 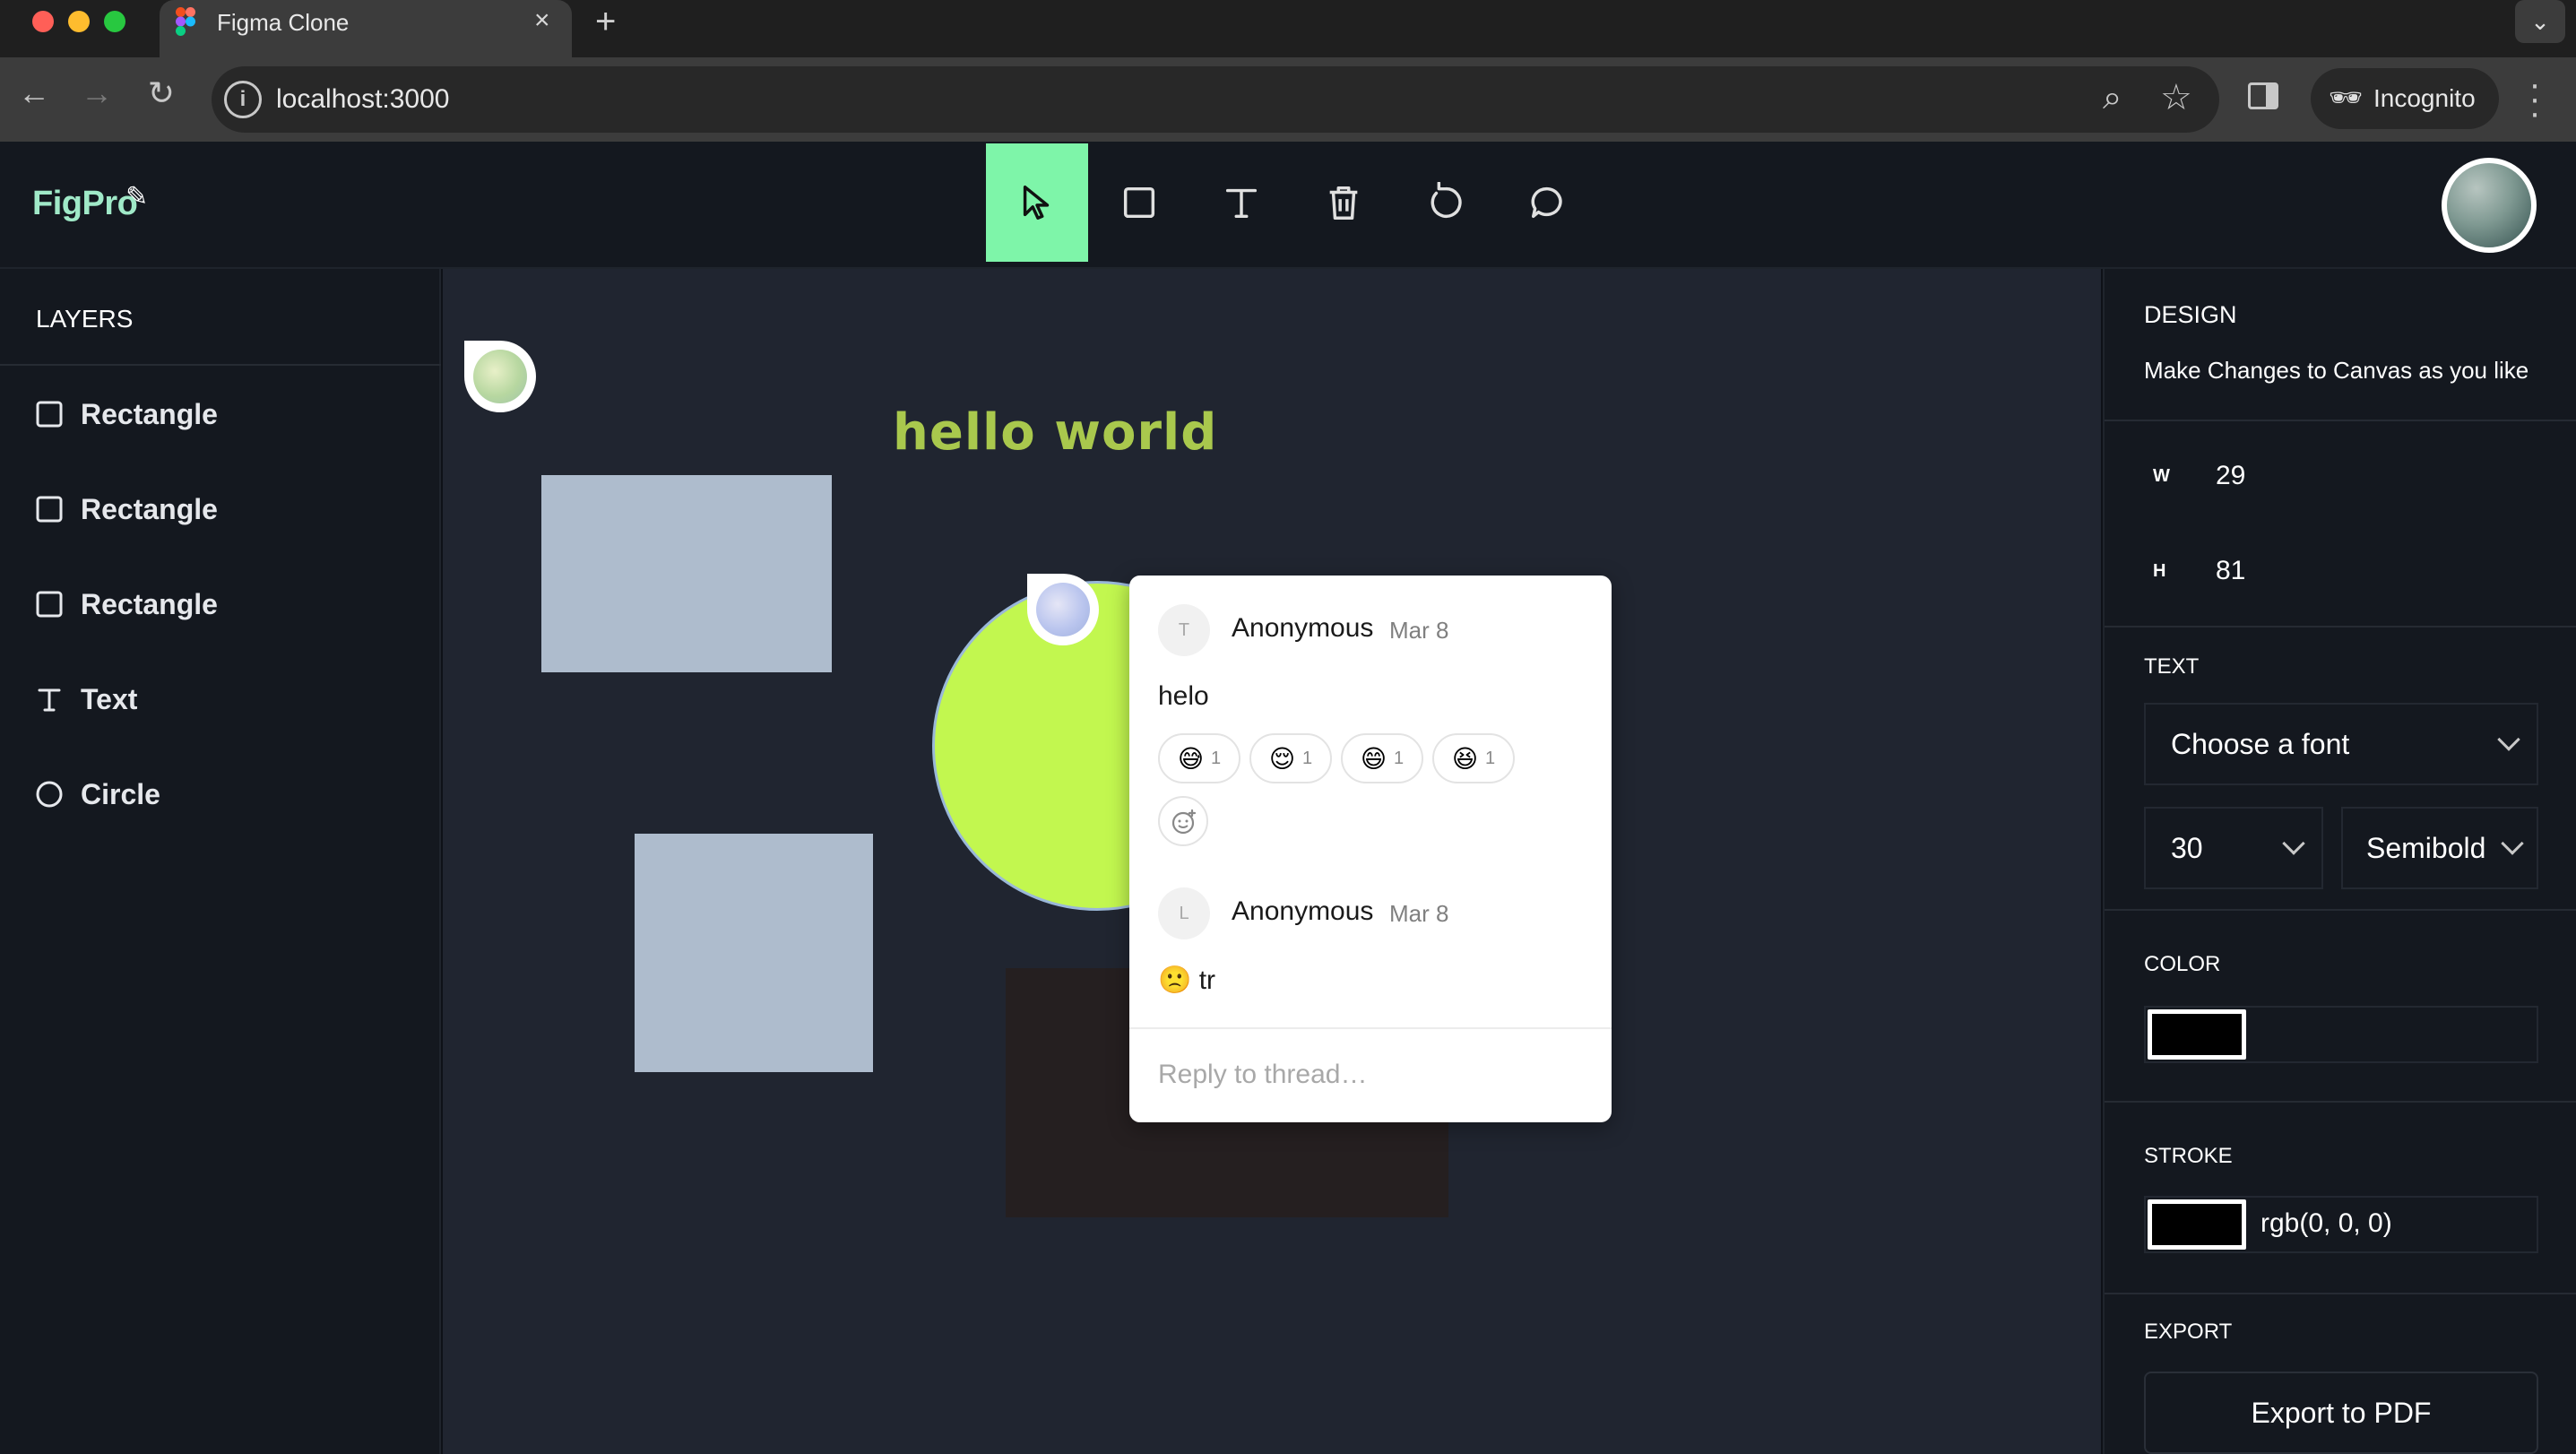 What do you see at coordinates (2341, 1413) in the screenshot?
I see `export-pdf-button: Export to PDF` at bounding box center [2341, 1413].